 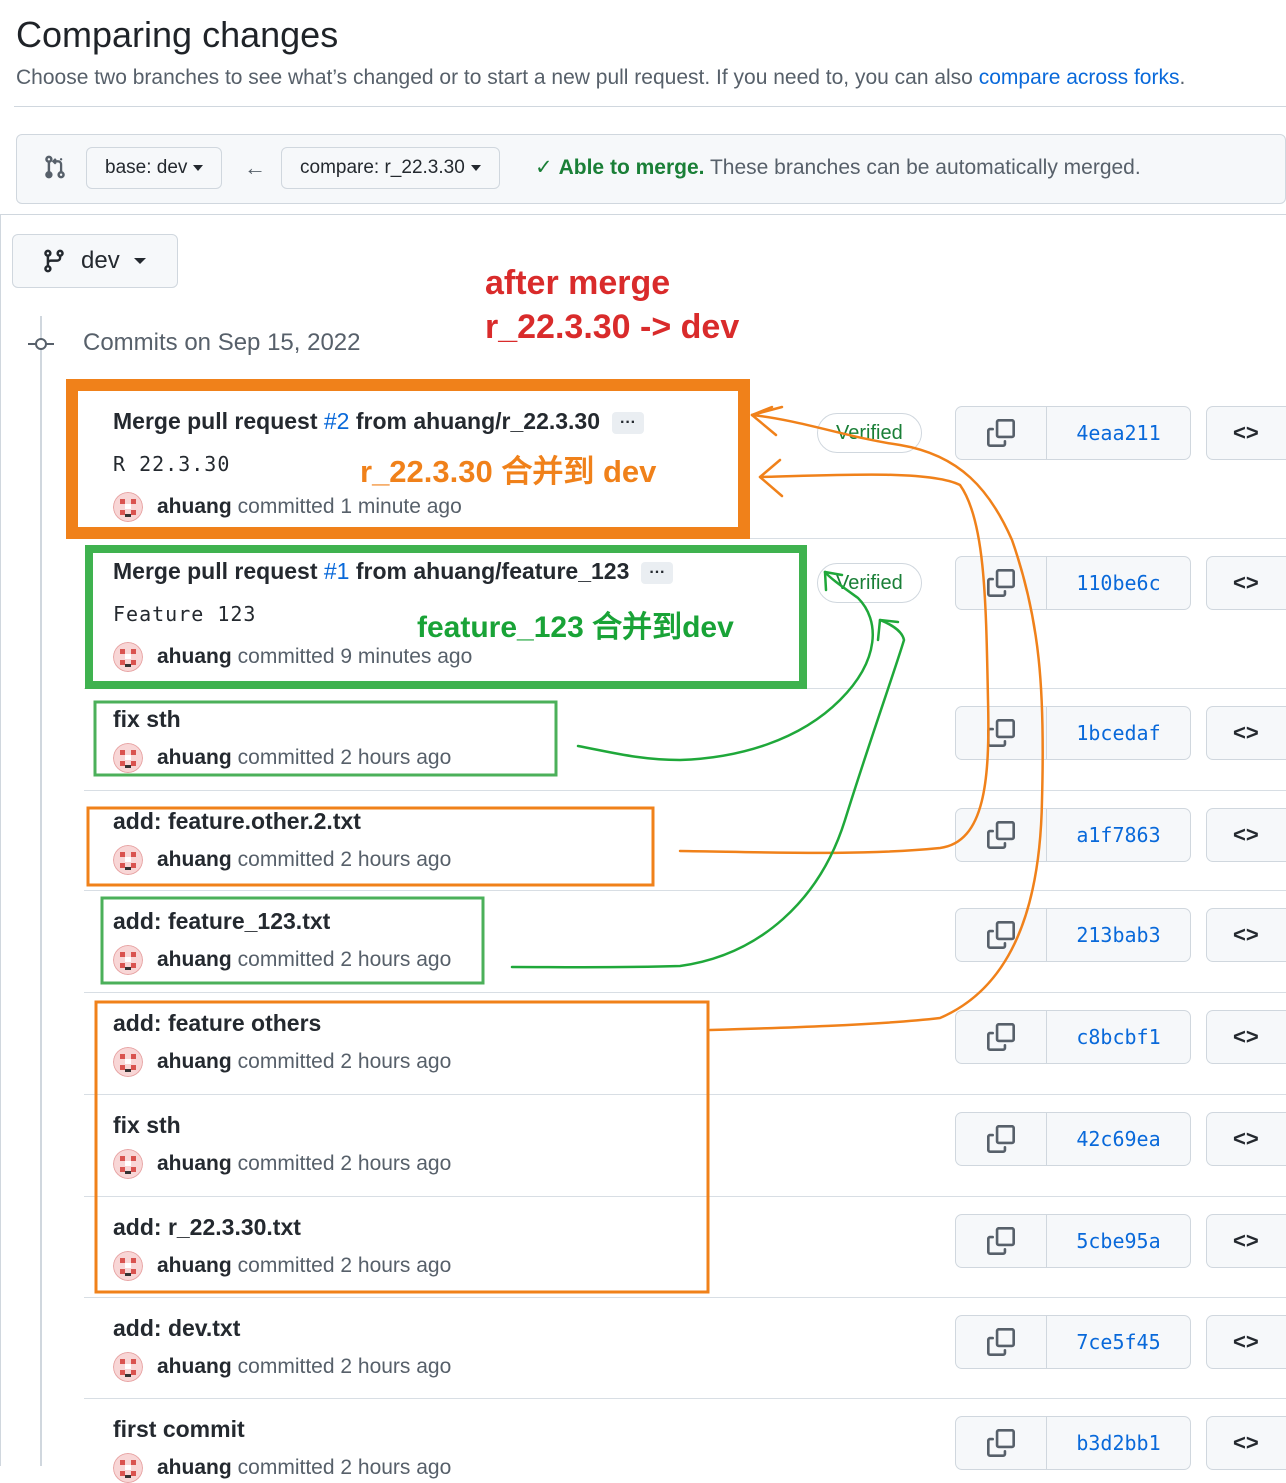 I want to click on commit-sha-link: a1f7863, so click(x=1118, y=835).